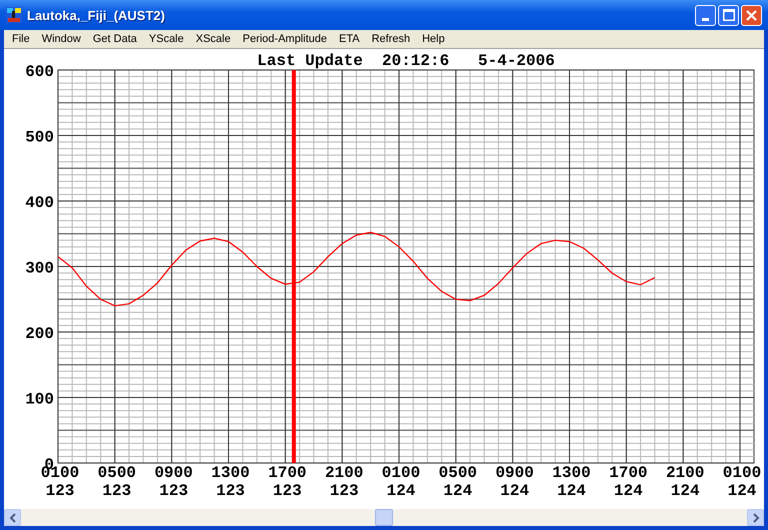 This screenshot has width=768, height=530. I want to click on scroll-thumb, so click(384, 517).